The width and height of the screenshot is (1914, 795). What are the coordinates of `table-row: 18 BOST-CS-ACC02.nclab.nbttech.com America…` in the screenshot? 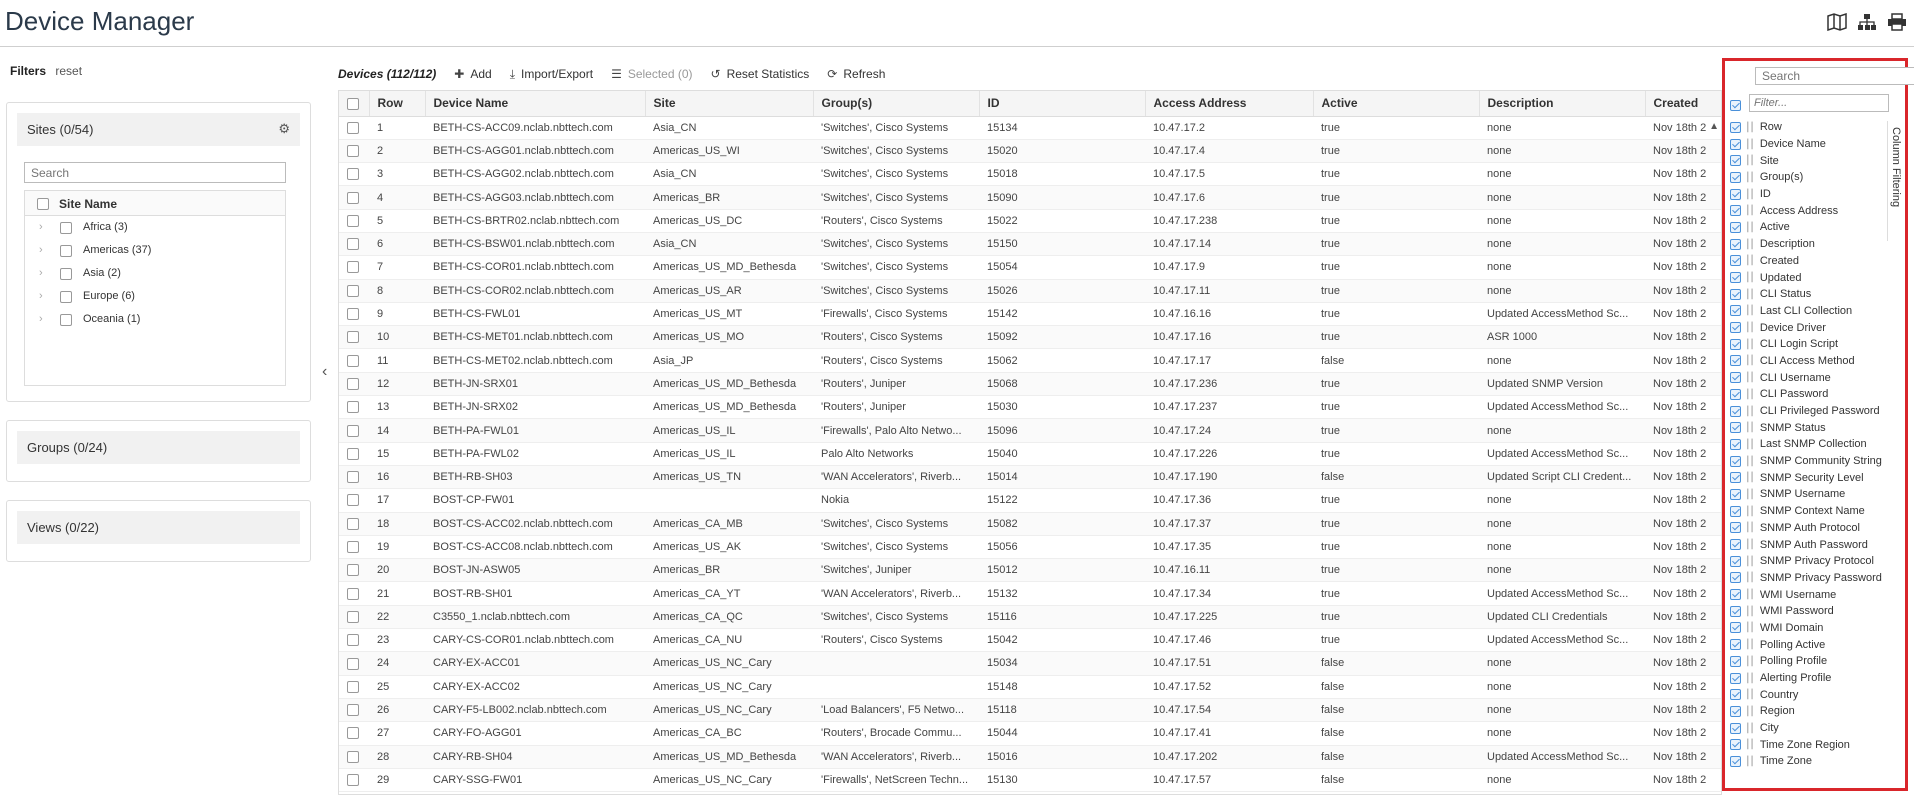 It's located at (1030, 524).